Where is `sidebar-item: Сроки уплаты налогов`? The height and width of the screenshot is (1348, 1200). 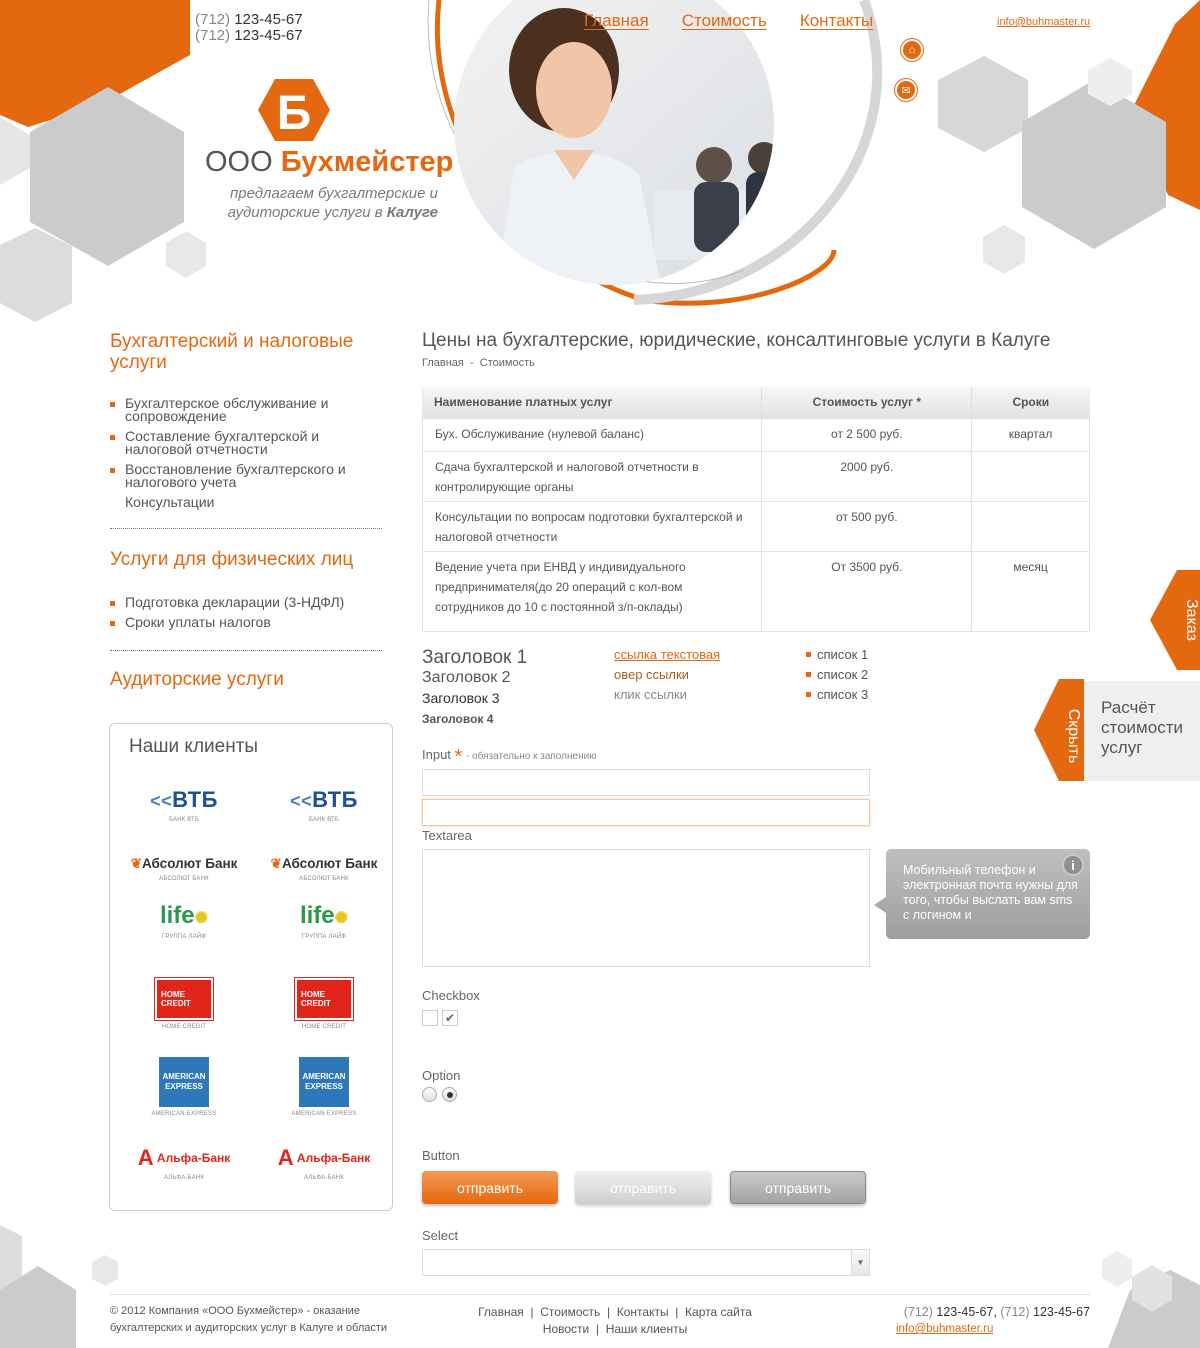 sidebar-item: Сроки уплаты налогов is located at coordinates (245, 622).